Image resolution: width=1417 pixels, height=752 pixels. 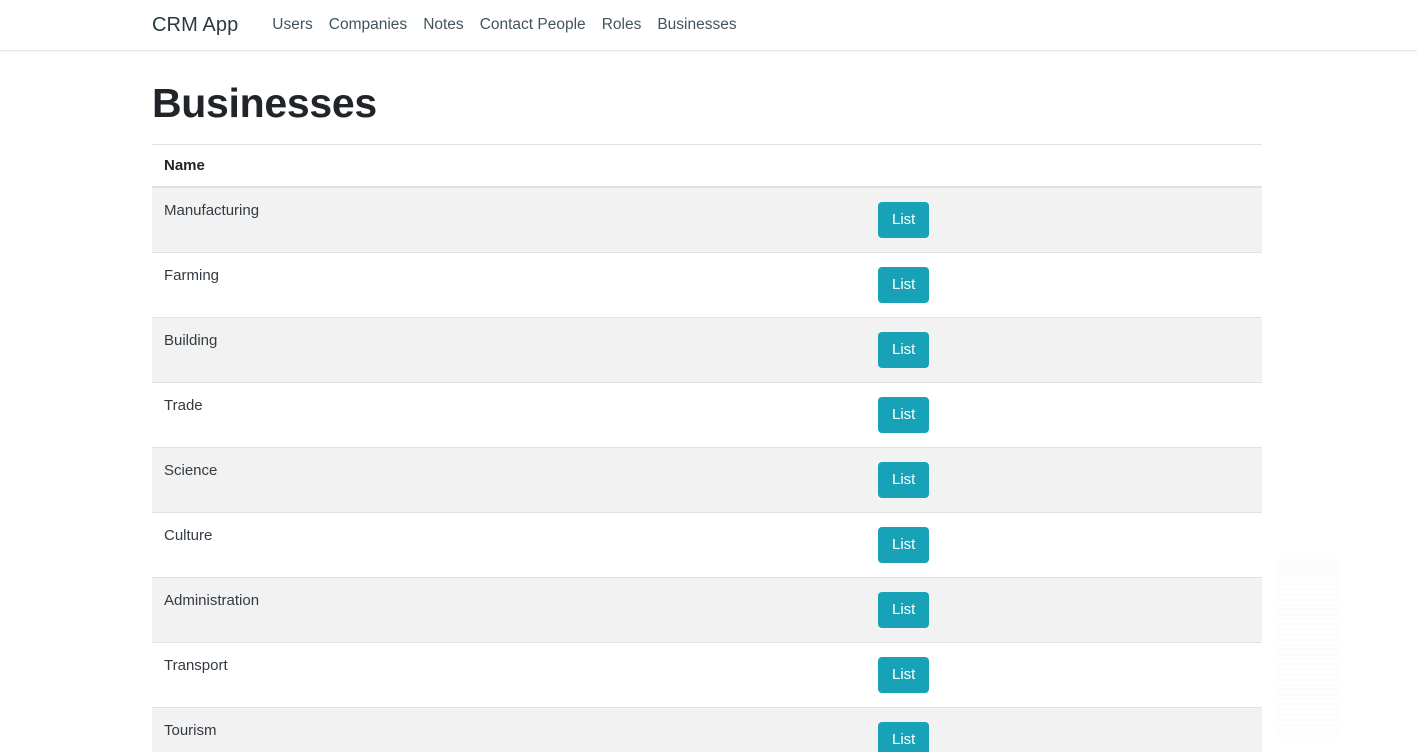 What do you see at coordinates (195, 25) in the screenshot?
I see `app-brand-link: CRM App` at bounding box center [195, 25].